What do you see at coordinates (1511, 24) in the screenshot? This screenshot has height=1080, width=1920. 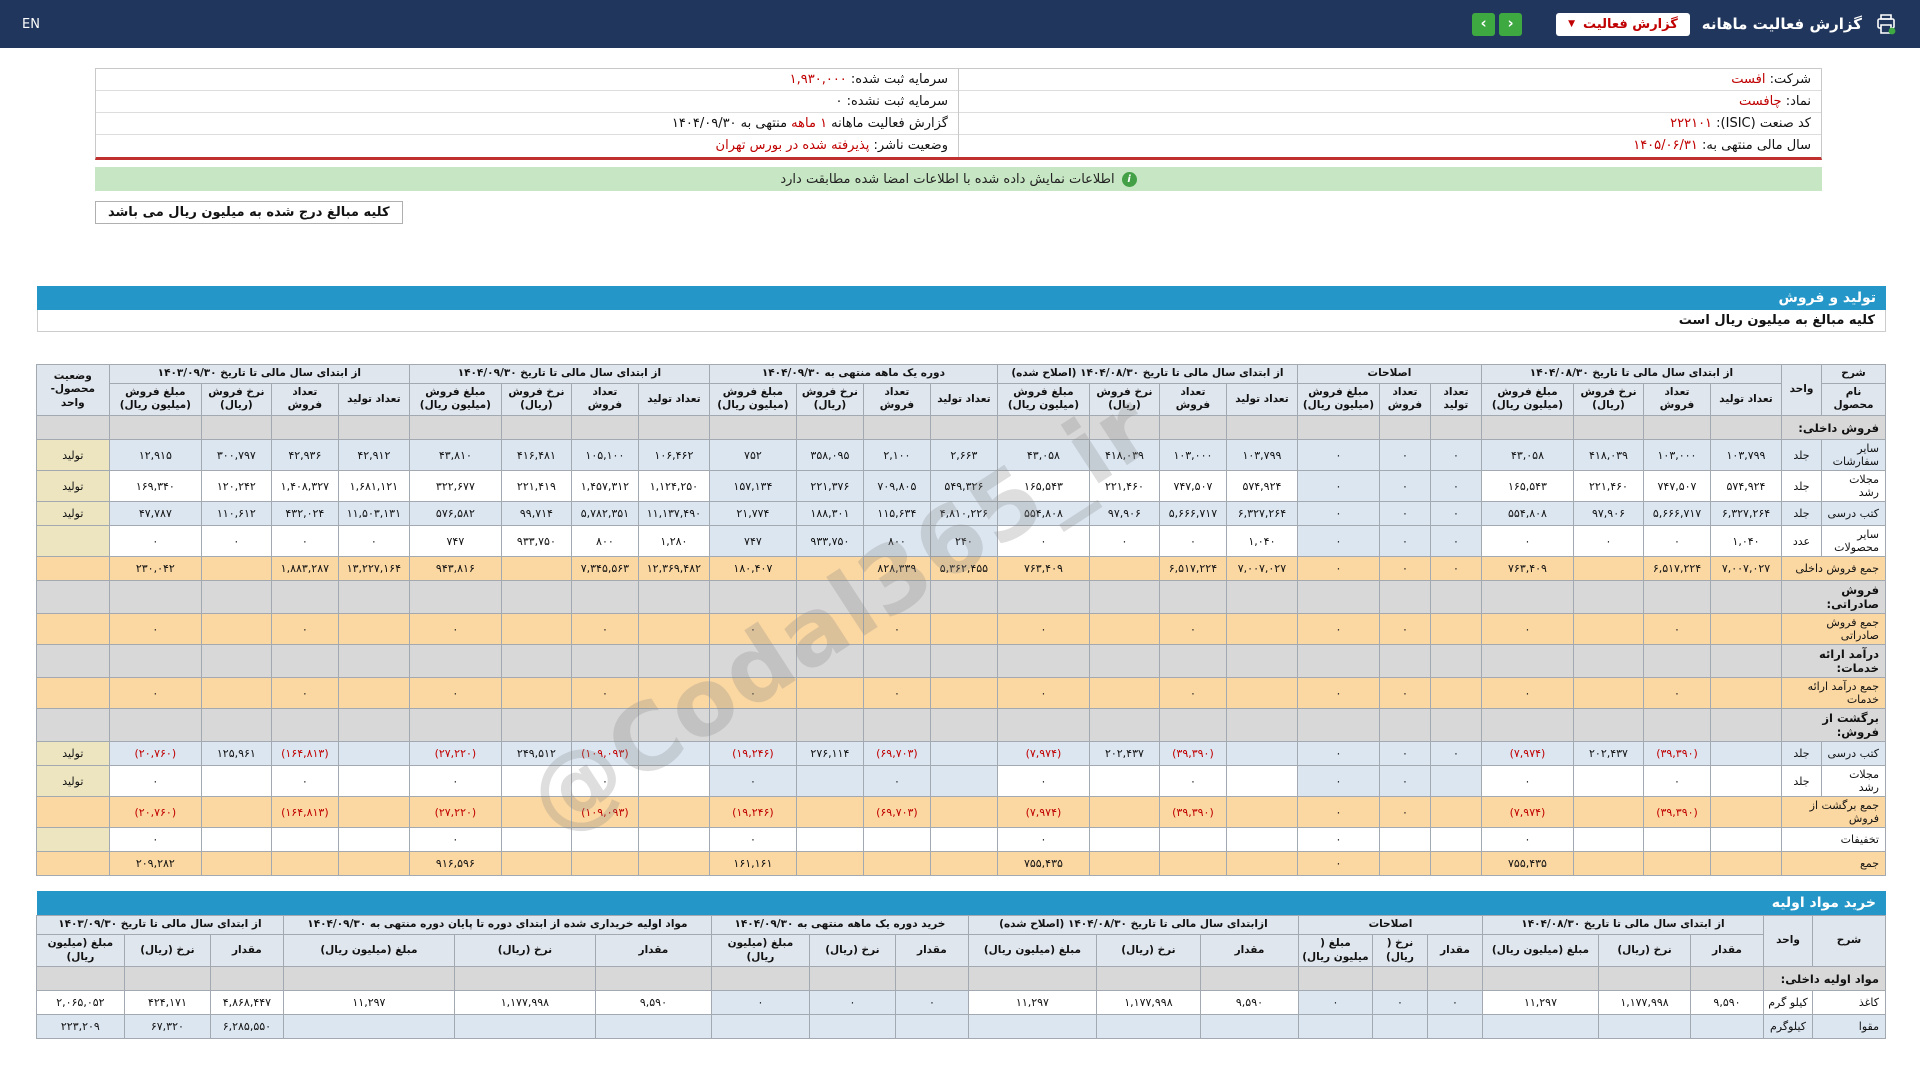 I see `nav-right-button: ›` at bounding box center [1511, 24].